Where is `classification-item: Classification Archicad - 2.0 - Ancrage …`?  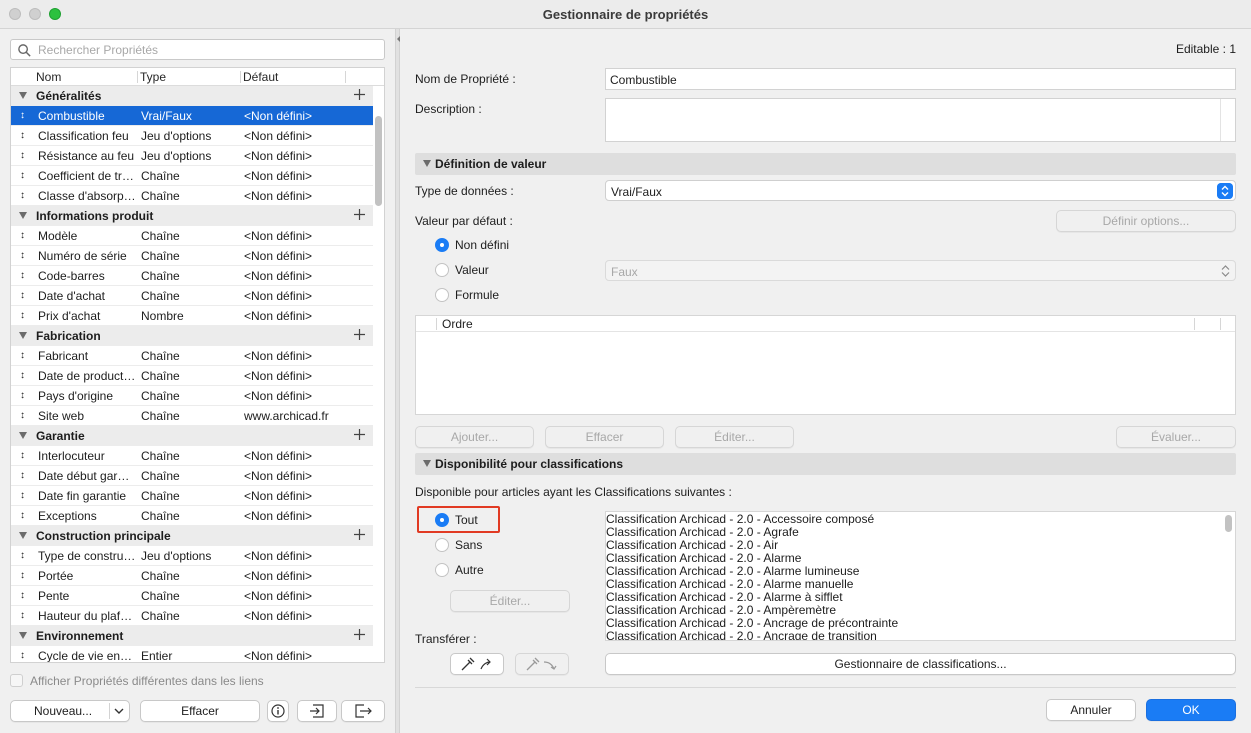 classification-item: Classification Archicad - 2.0 - Ancrage … is located at coordinates (752, 623).